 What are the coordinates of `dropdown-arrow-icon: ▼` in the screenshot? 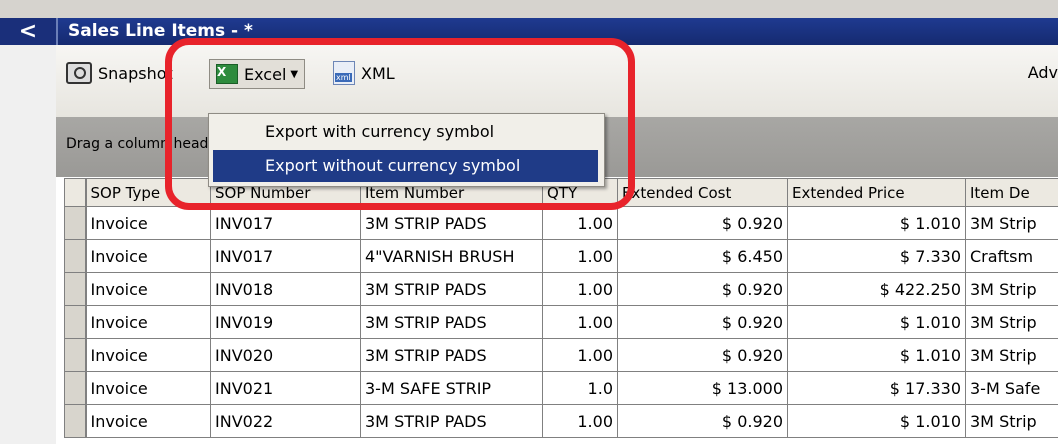 It's located at (294, 74).